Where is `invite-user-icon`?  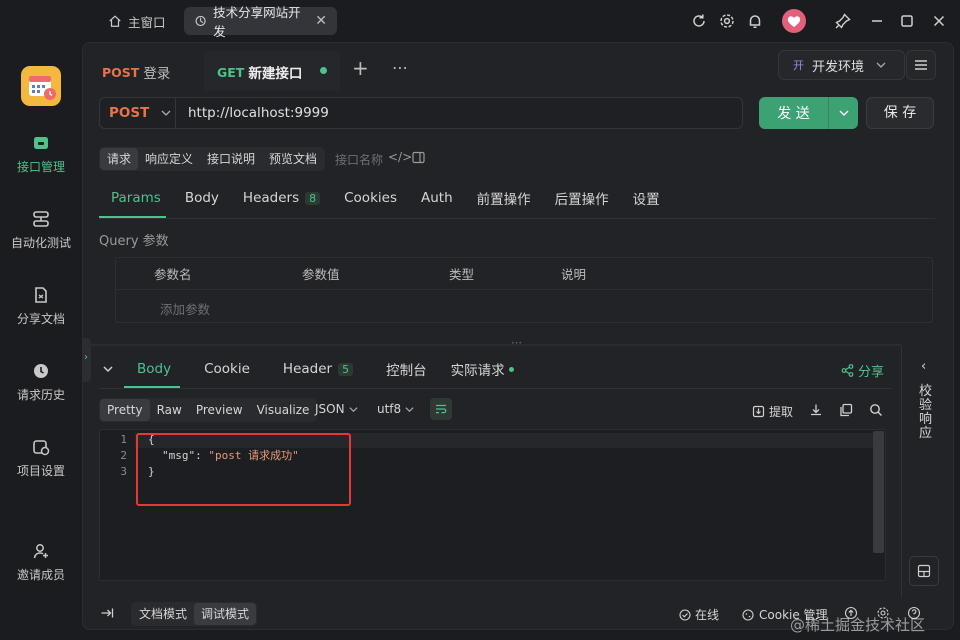 invite-user-icon is located at coordinates (40, 551).